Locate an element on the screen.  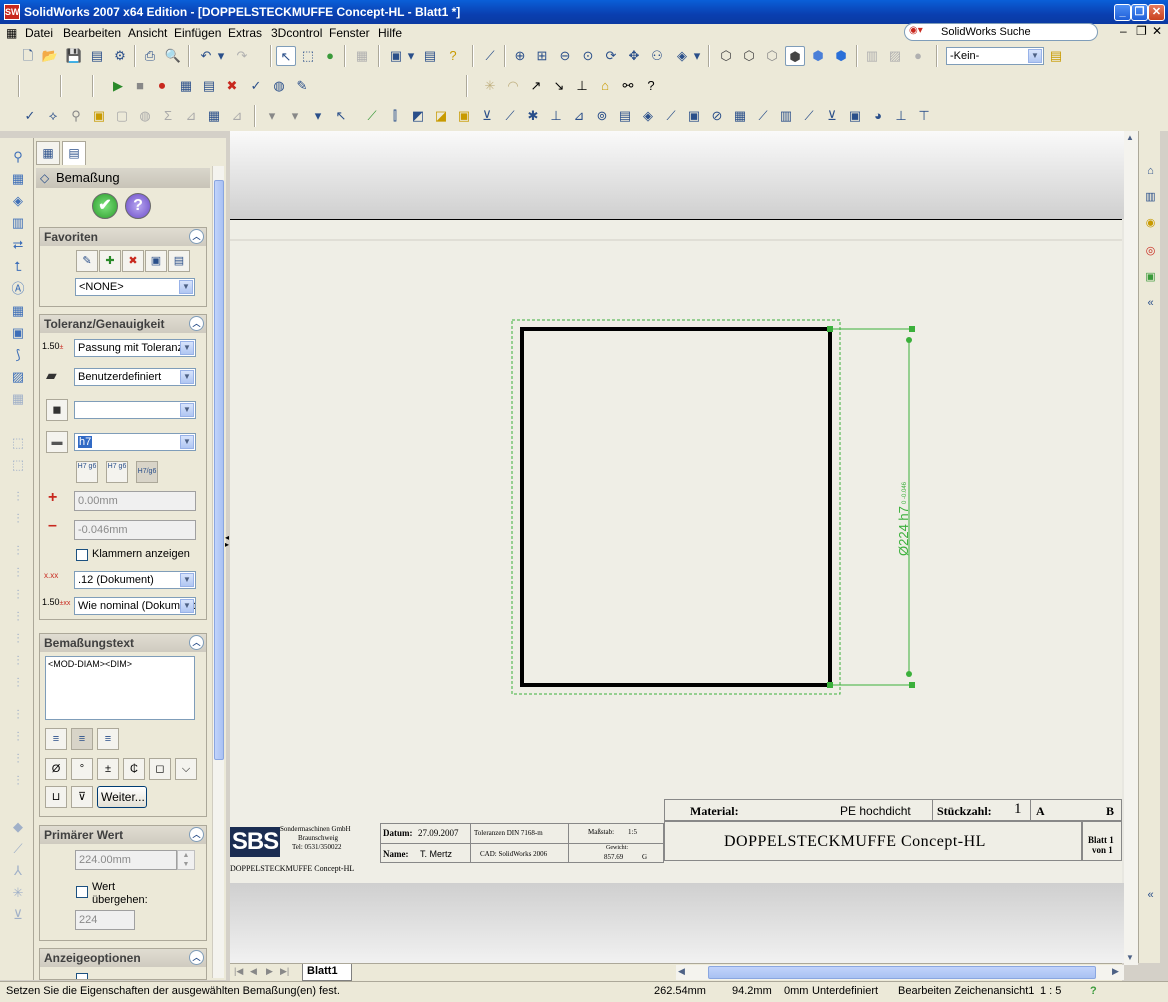
menu-hilfe: Hilfe is located at coordinates (390, 33).